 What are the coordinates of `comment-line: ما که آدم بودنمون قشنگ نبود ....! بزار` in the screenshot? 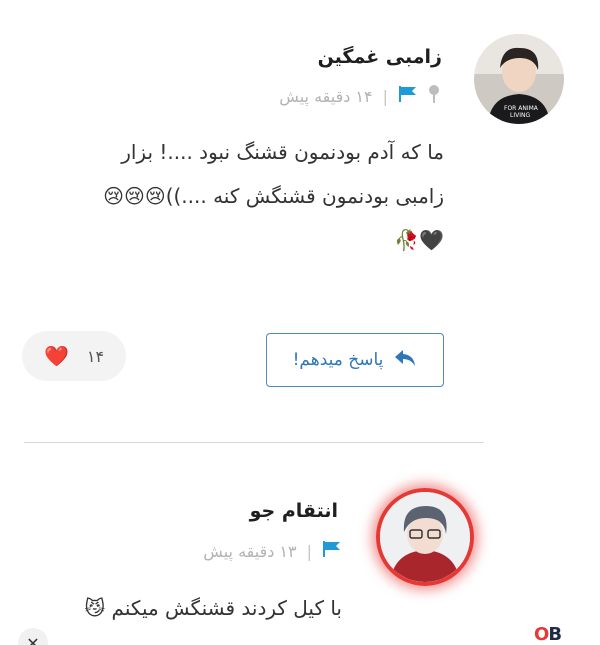 It's located at (282, 152).